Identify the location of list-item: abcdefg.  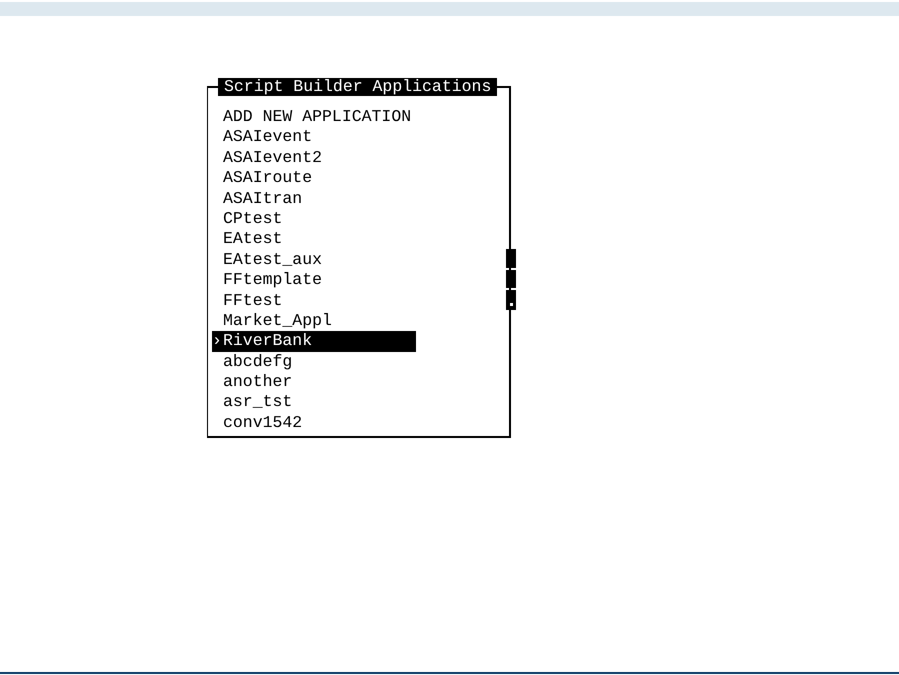
(314, 362).